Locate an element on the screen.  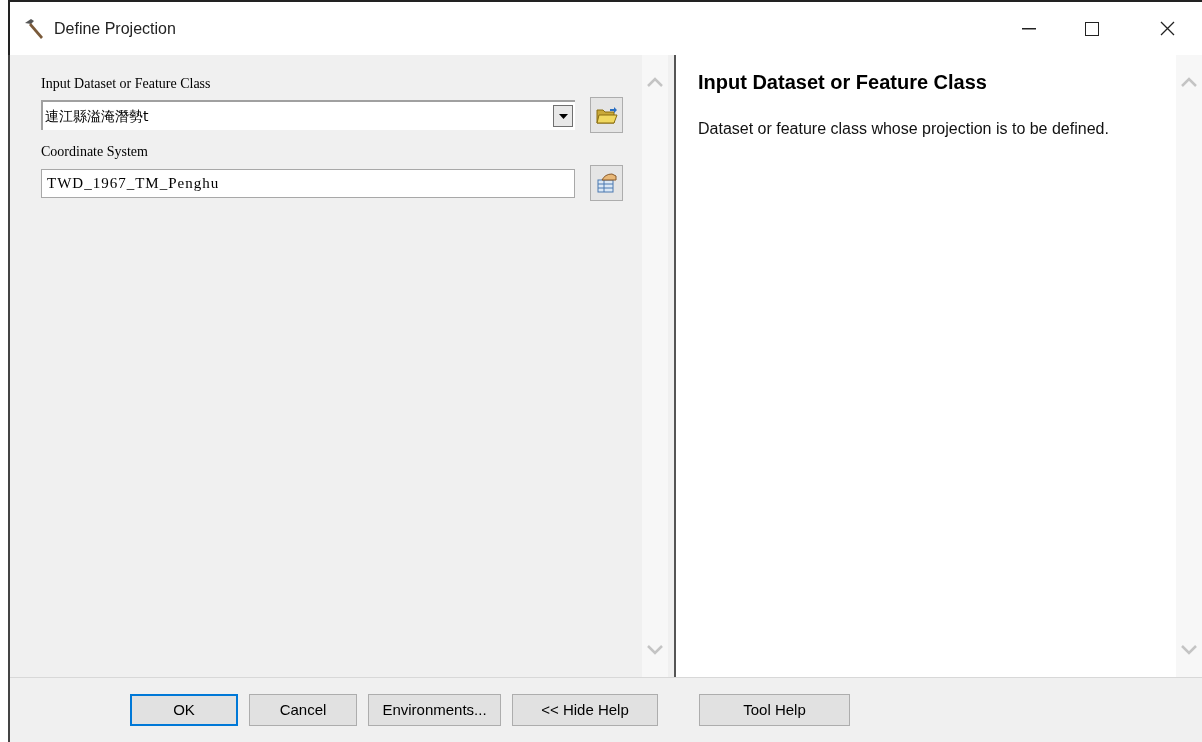
window-title: Define Projection is located at coordinates (115, 28).